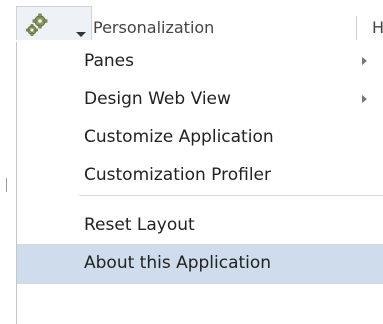 The image size is (383, 324). What do you see at coordinates (153, 28) in the screenshot?
I see `tab-personalization: Personalization` at bounding box center [153, 28].